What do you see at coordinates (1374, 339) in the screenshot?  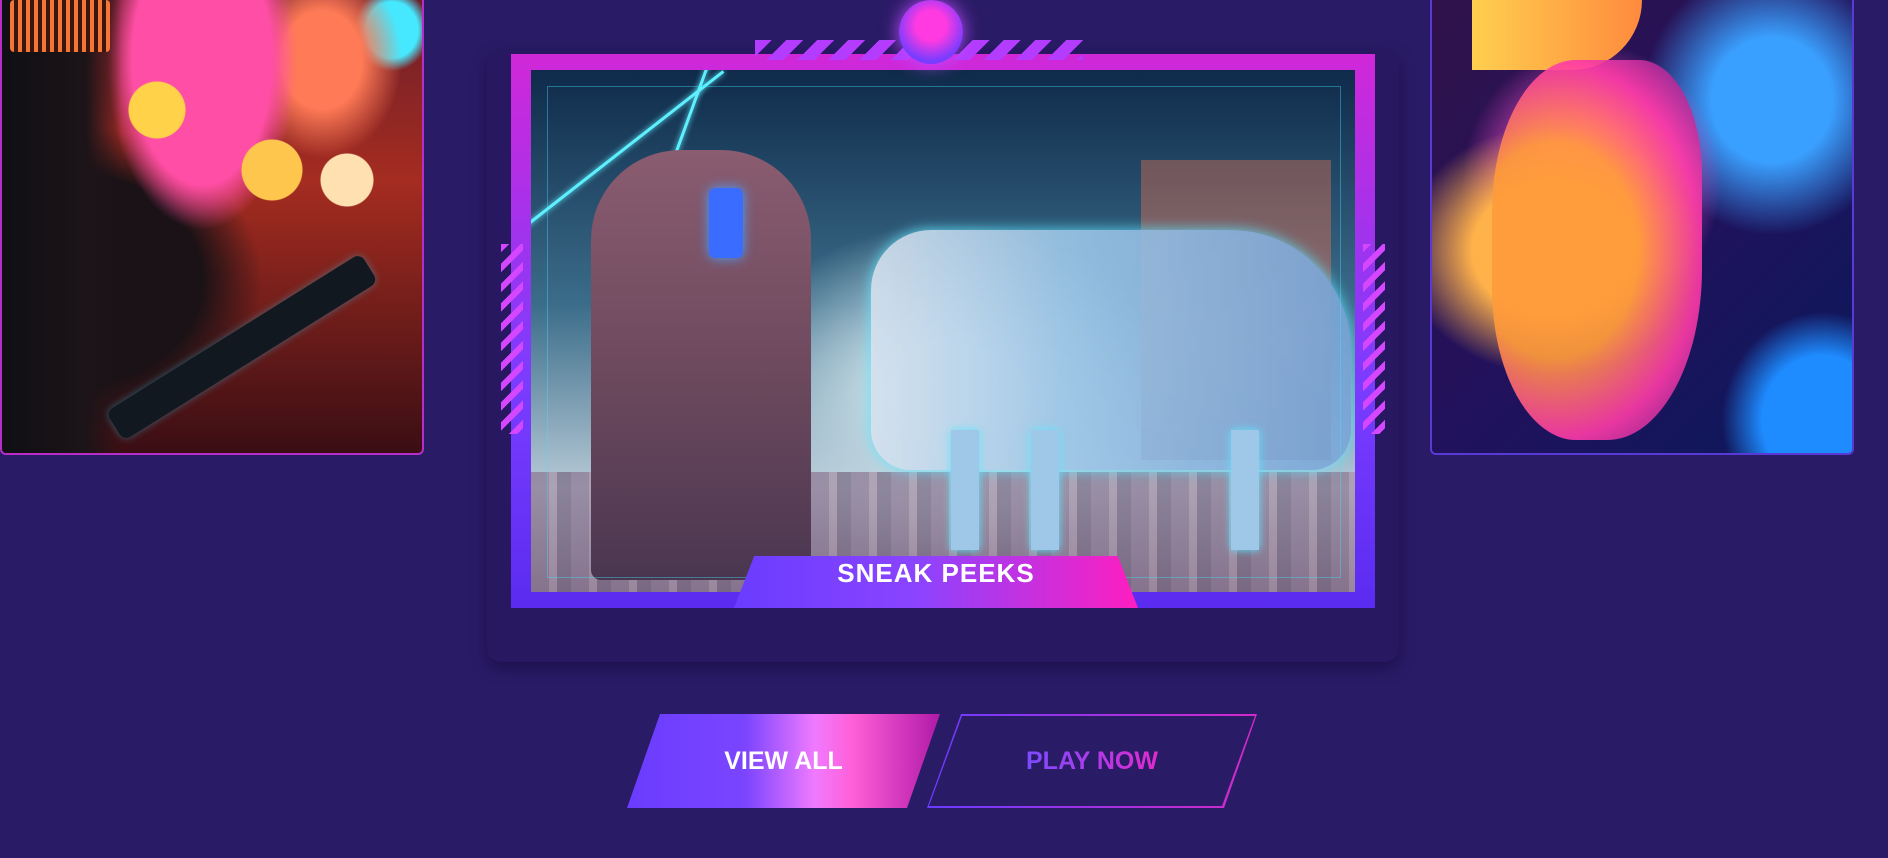 I see `right-stripe-decoration` at bounding box center [1374, 339].